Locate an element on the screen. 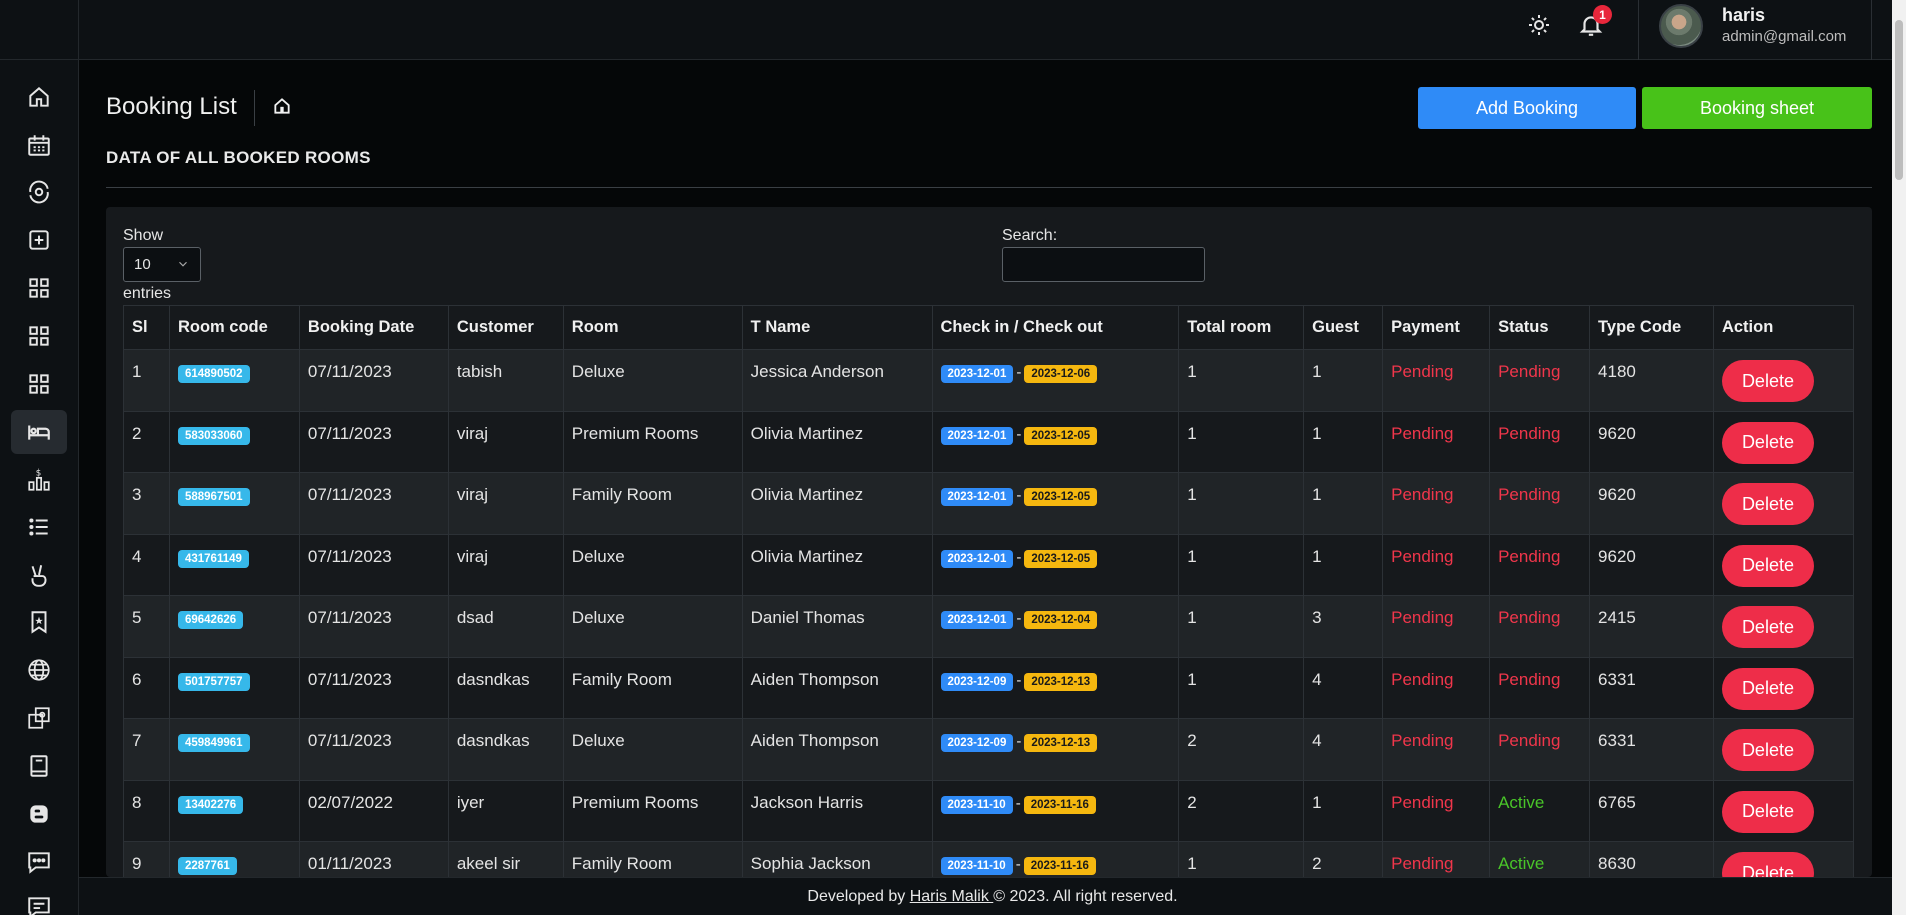  column-header: Booking Date is located at coordinates (373, 327).